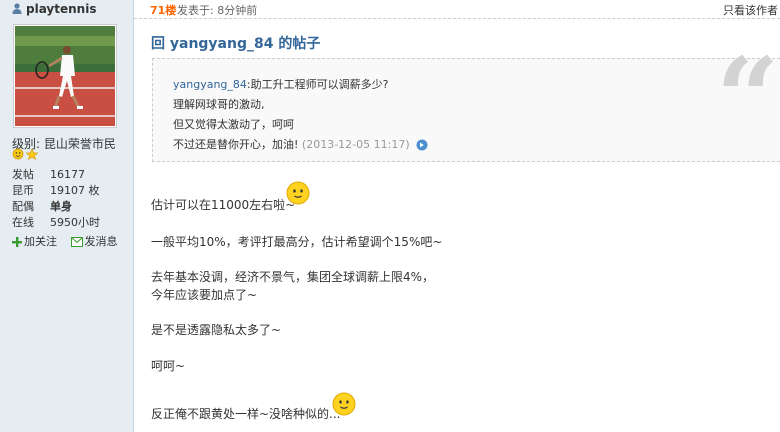 This screenshot has width=780, height=432. What do you see at coordinates (317, 84) in the screenshot?
I see `quote-question: :助工升工程师可以调薪多少?` at bounding box center [317, 84].